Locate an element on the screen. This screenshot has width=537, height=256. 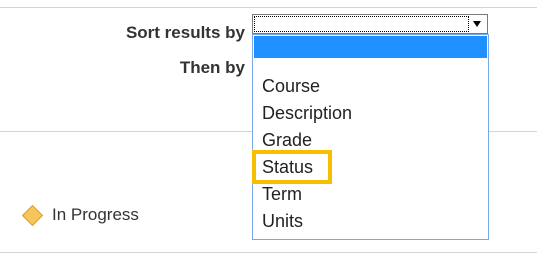
option-description: Description is located at coordinates (370, 113).